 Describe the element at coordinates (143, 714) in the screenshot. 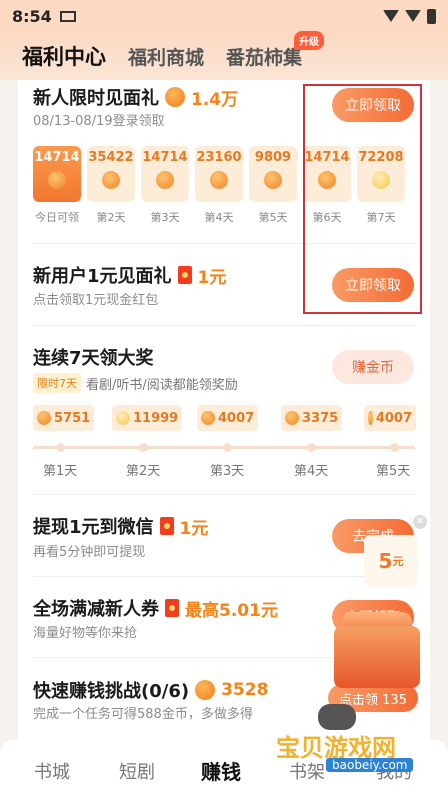

I see `quick-earn-subtitle: 完成一个任务可得588金币，多做多得` at that location.